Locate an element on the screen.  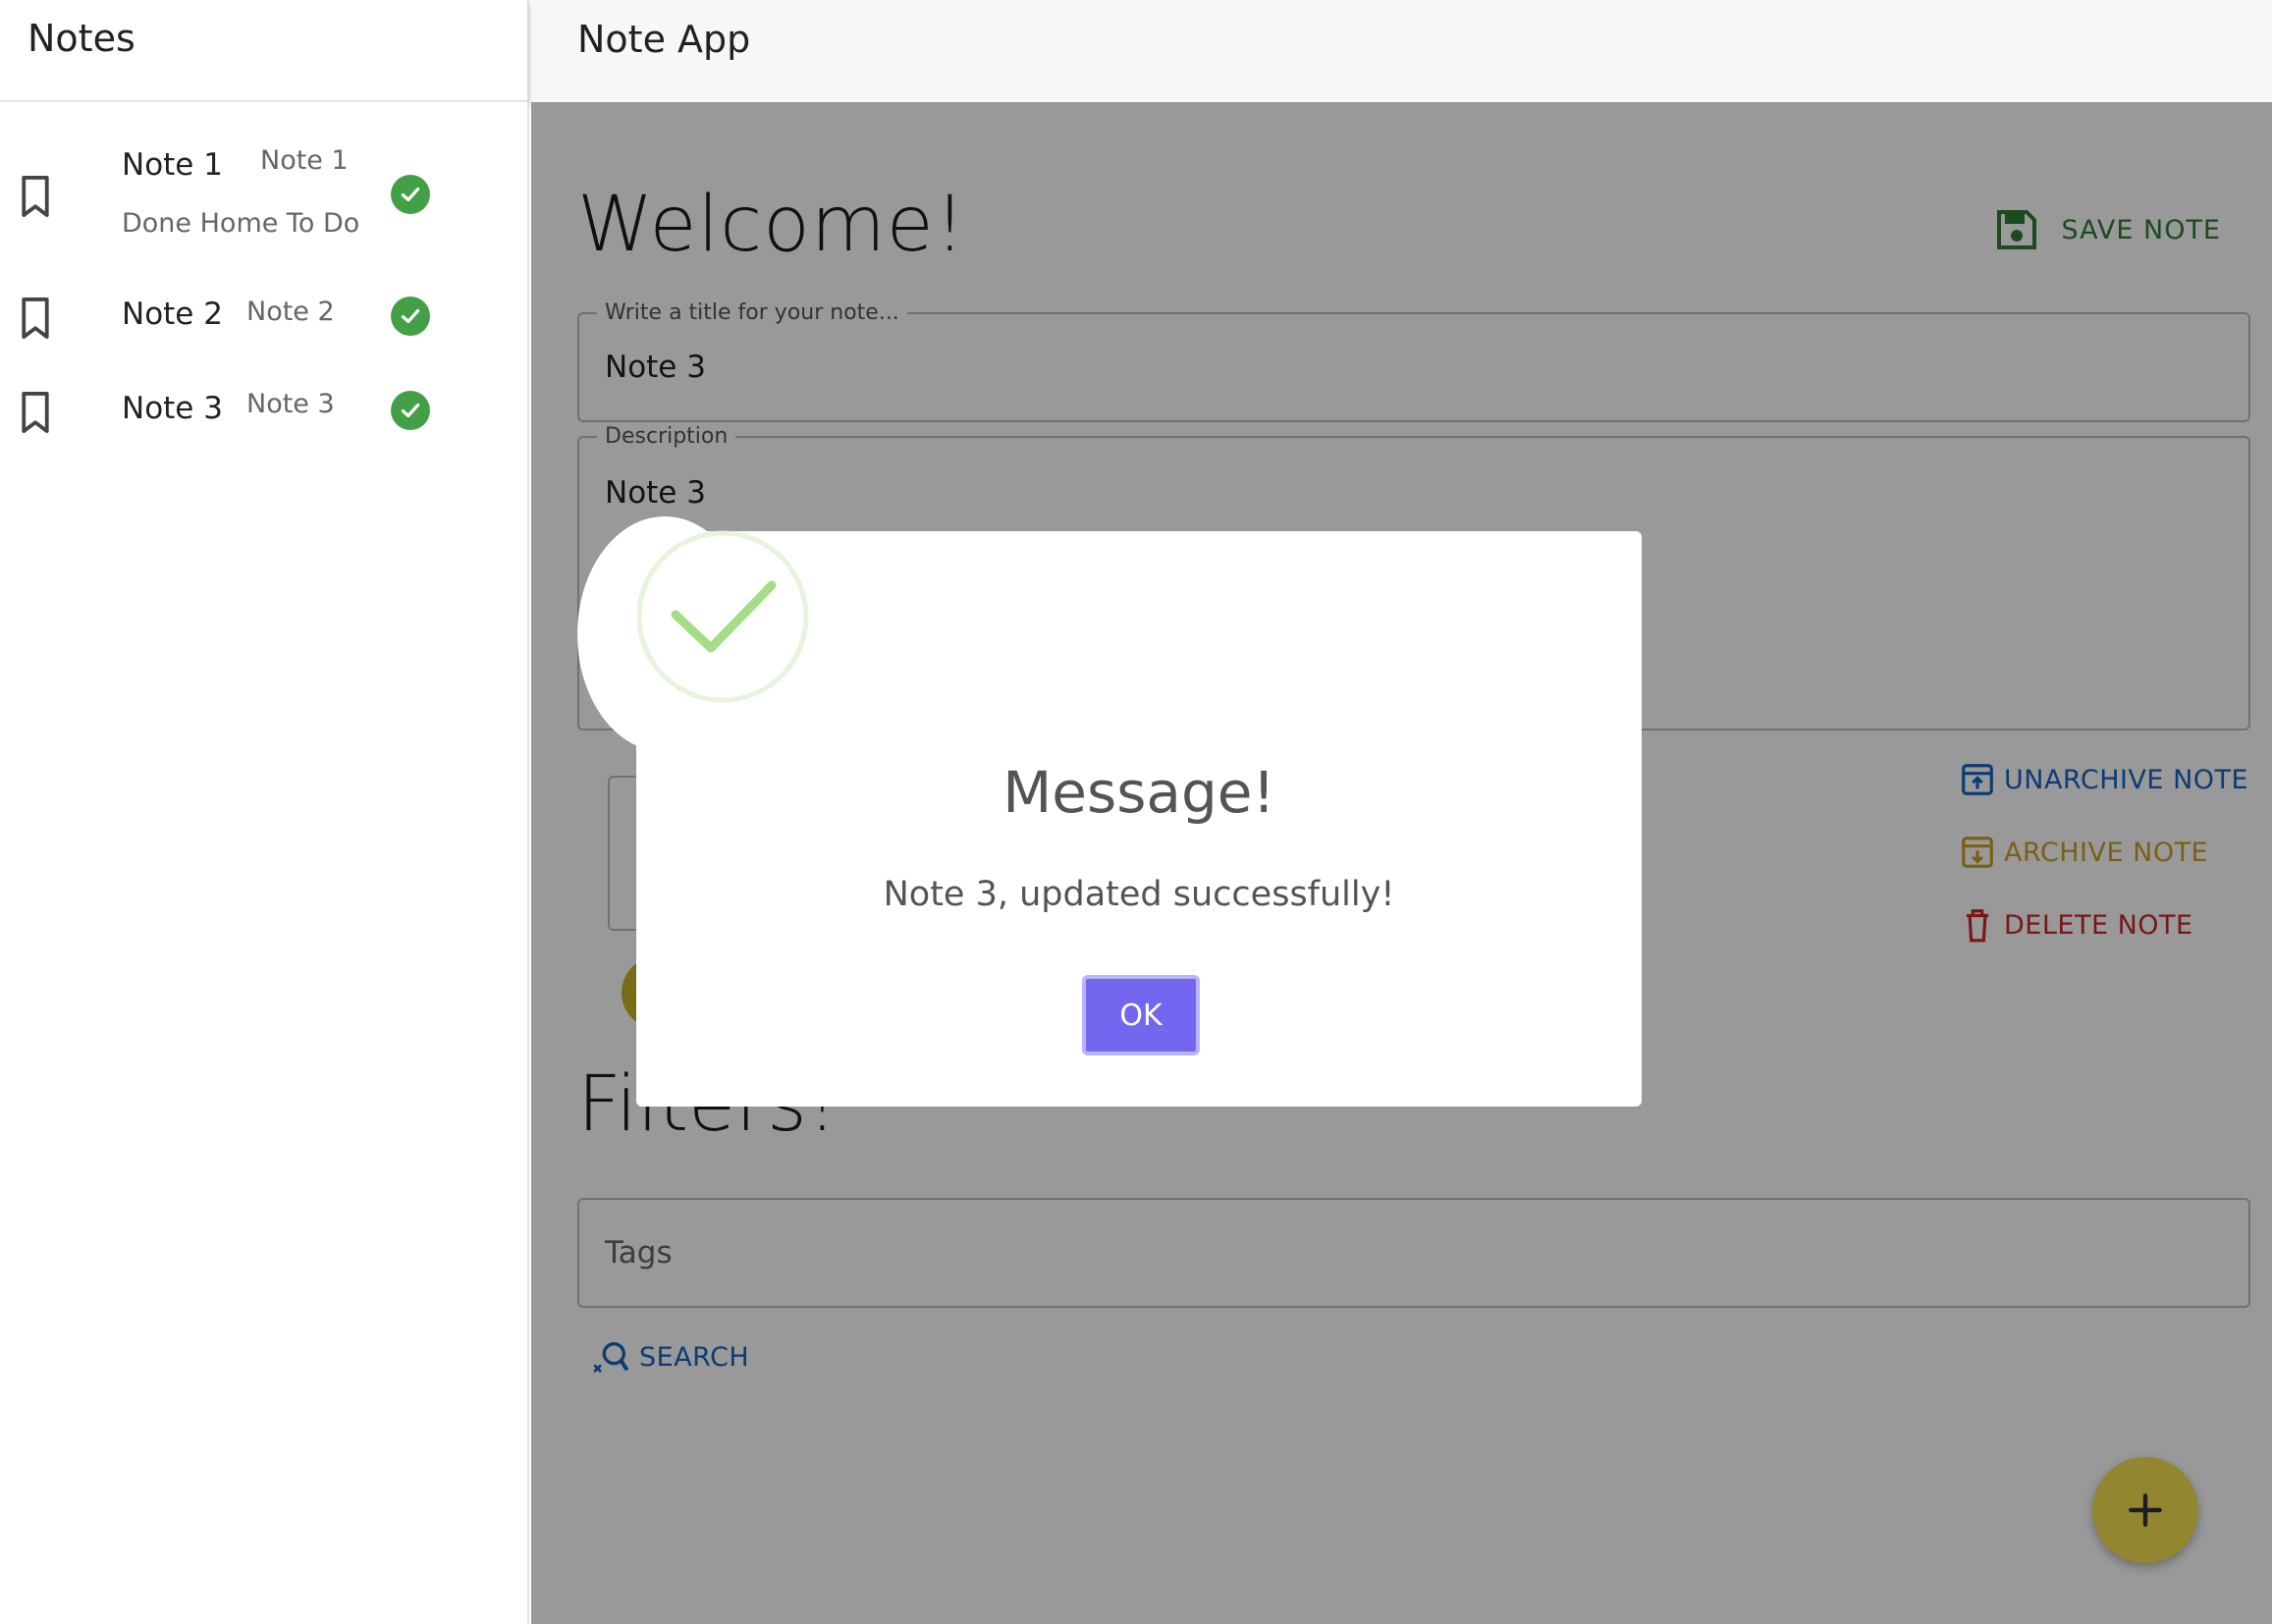
note-list-item-2: Note 2 Note 2 is located at coordinates (264, 314).